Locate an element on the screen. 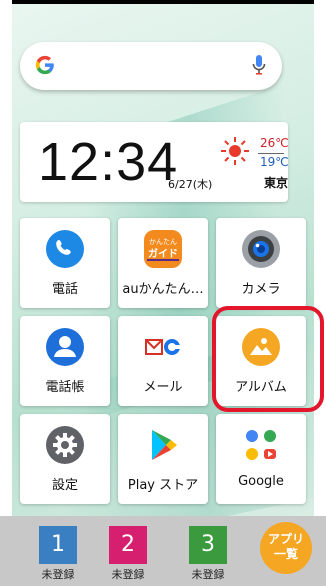 This screenshot has height=586, width=326. temperature-low: 19℃ is located at coordinates (274, 162).